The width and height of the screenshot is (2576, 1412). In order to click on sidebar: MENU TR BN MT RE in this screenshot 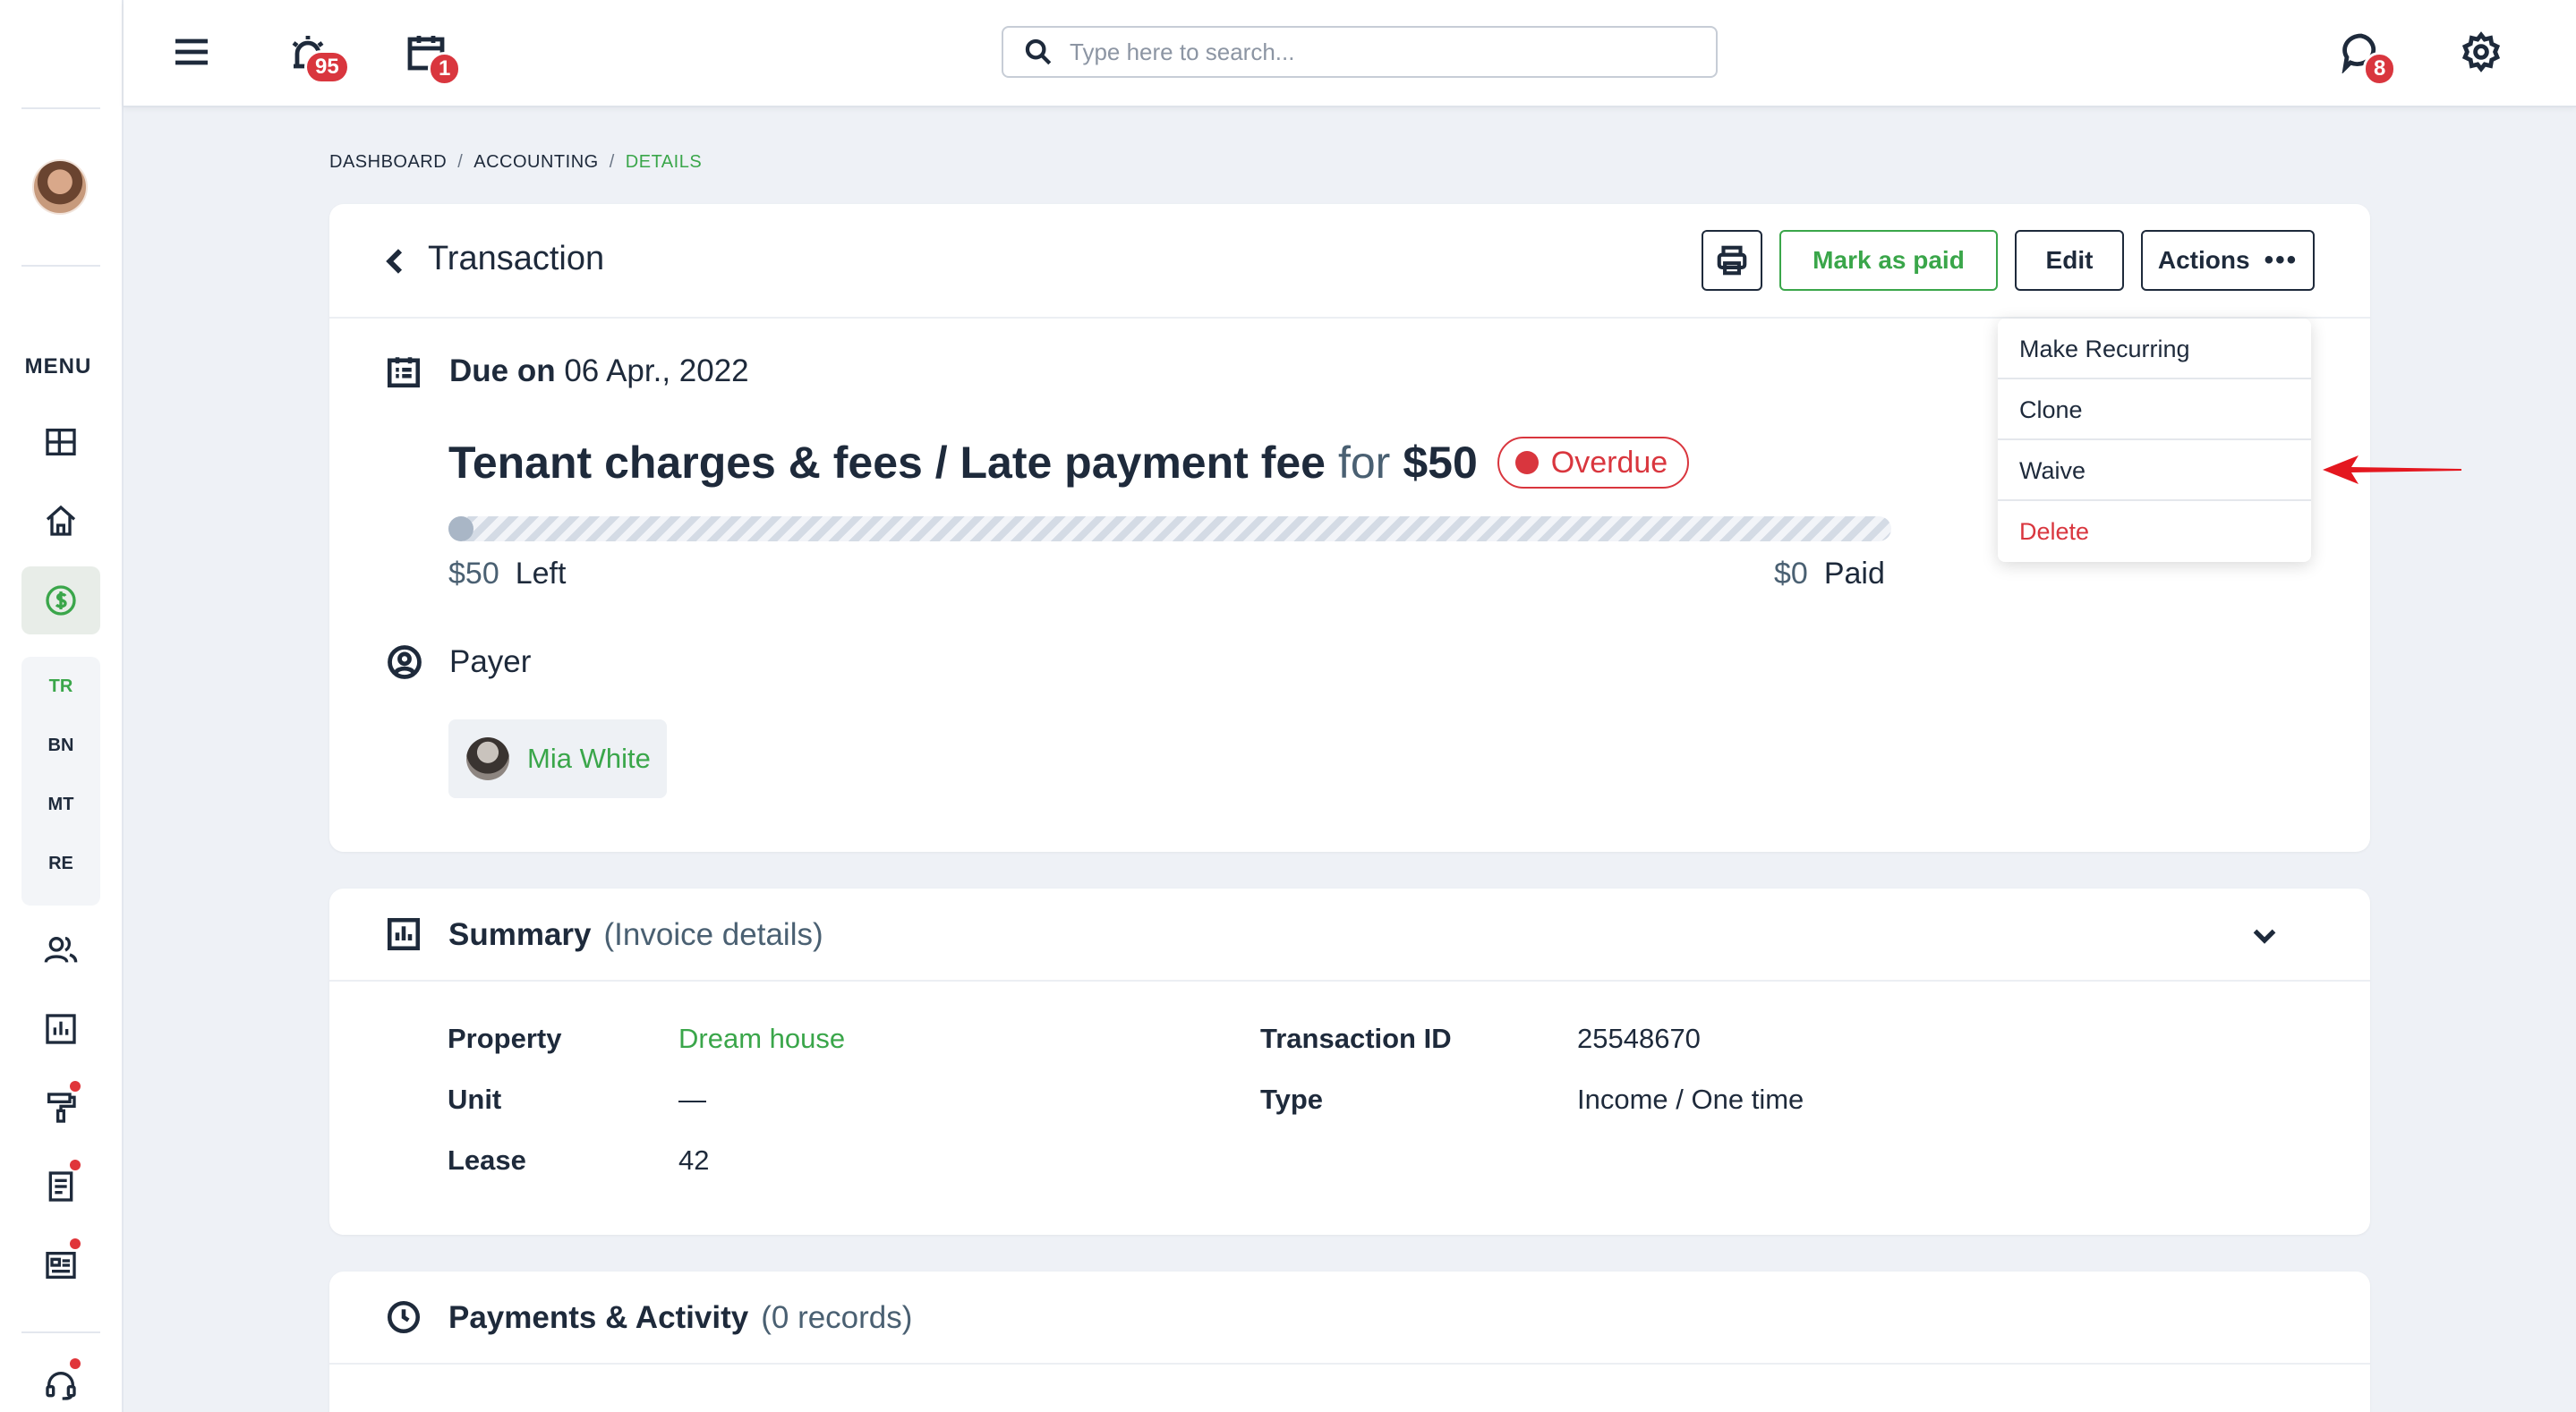, I will do `click(62, 706)`.